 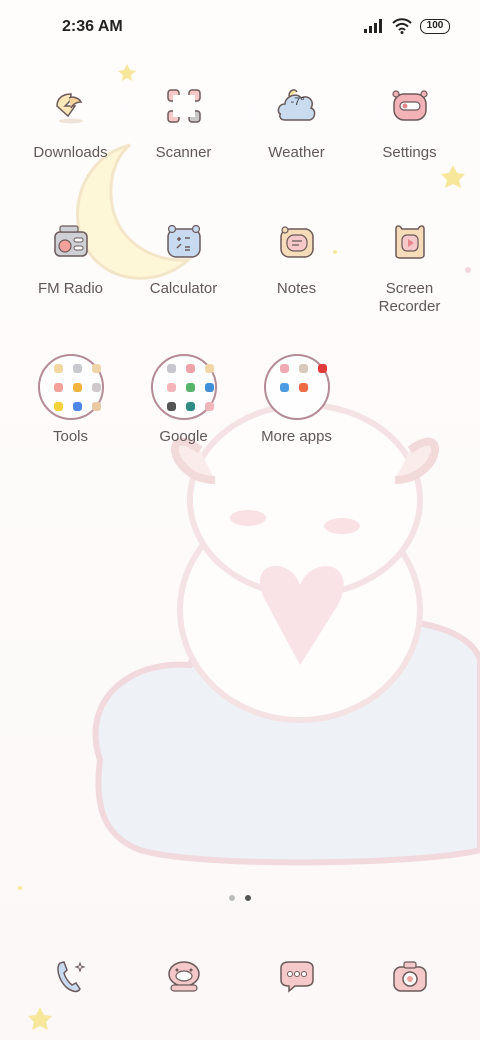 What do you see at coordinates (297, 102) in the screenshot?
I see `weather-temperature: -7°` at bounding box center [297, 102].